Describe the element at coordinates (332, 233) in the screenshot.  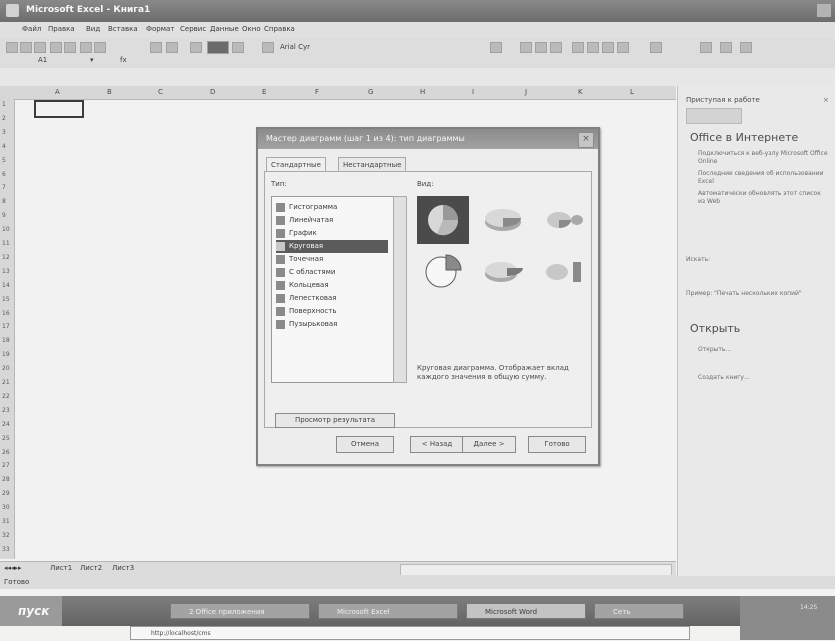
I see `chart-type-item: График` at that location.